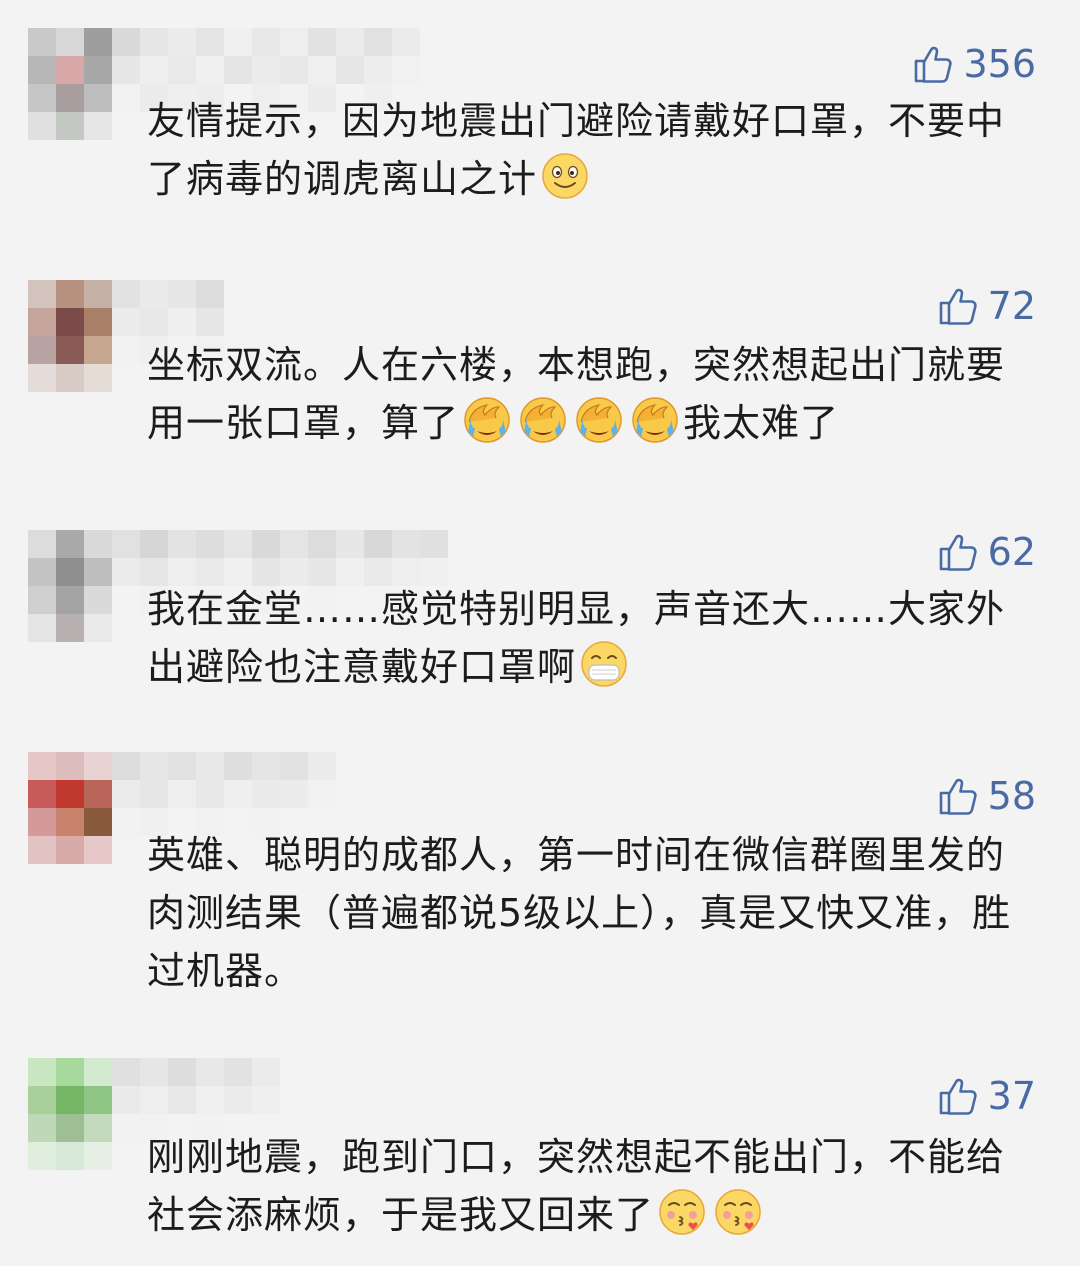  I want to click on like-count: 72, so click(1011, 306).